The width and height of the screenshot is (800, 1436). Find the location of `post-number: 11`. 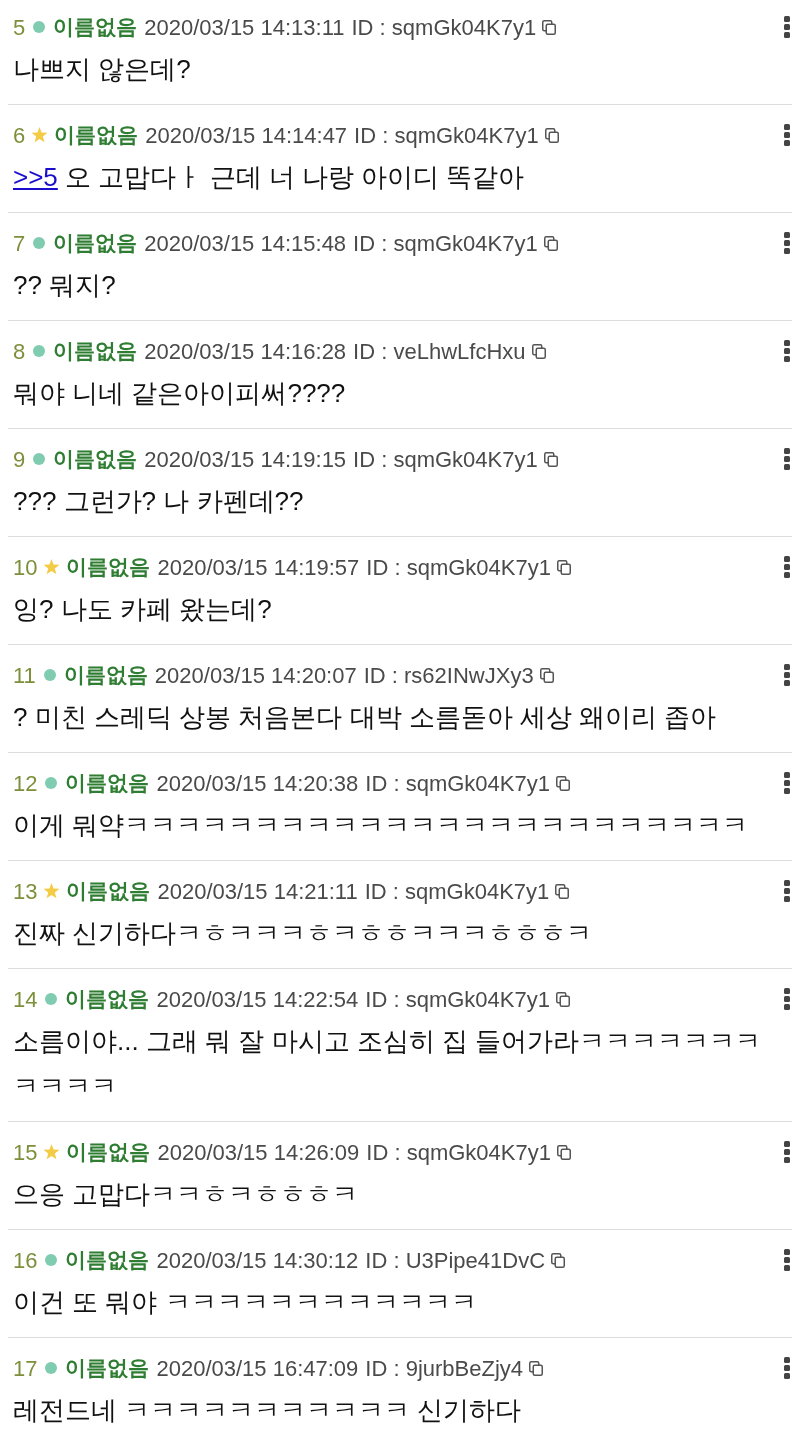

post-number: 11 is located at coordinates (24, 675).